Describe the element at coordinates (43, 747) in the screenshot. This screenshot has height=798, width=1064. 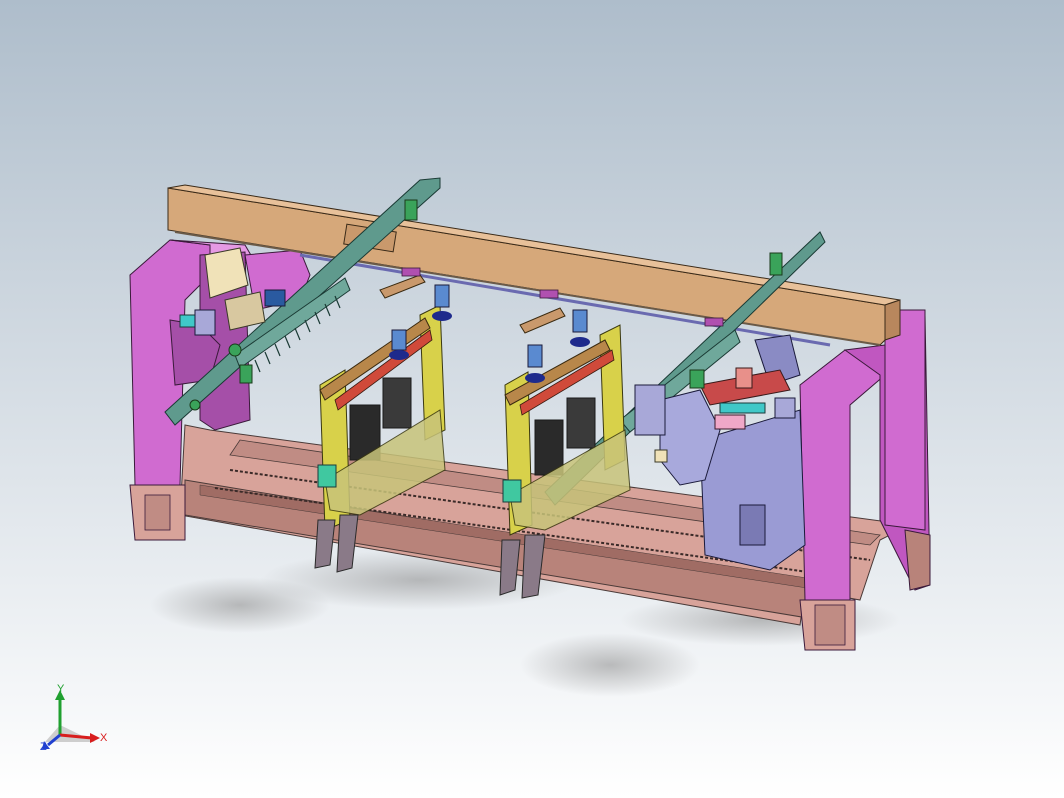
I see `z-axis-label: Z` at that location.